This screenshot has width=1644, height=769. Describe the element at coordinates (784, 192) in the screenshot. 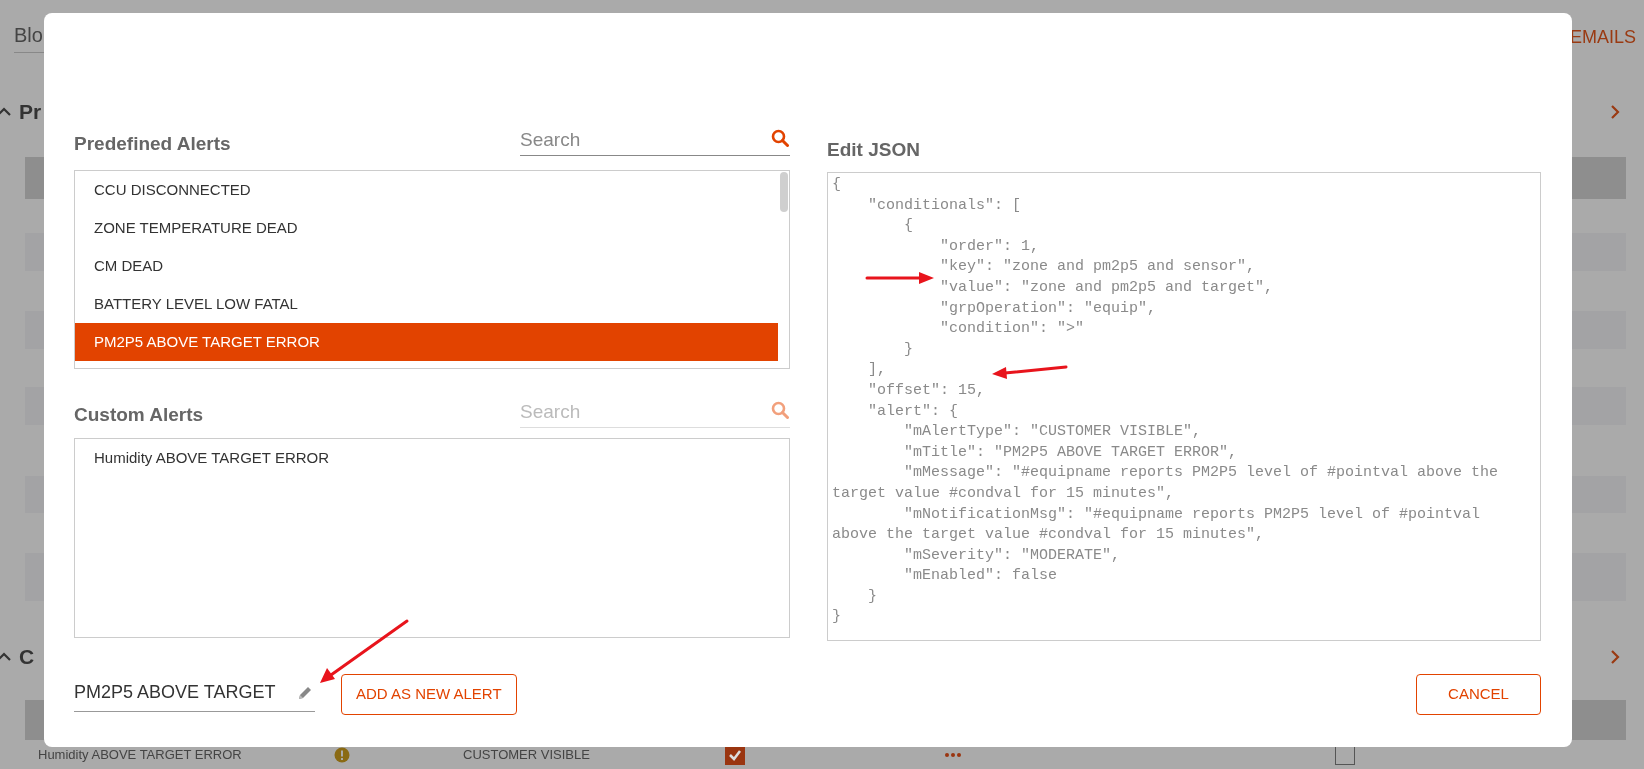

I see `scrollbar-thumb` at that location.